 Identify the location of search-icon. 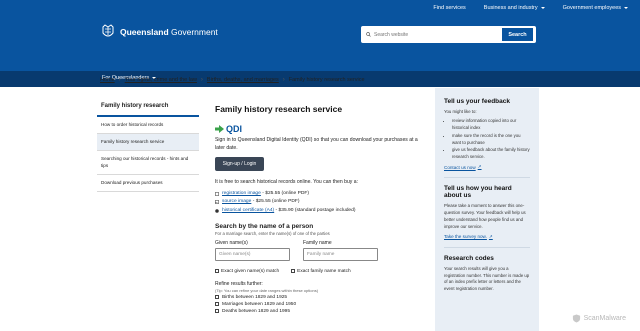
(368, 34).